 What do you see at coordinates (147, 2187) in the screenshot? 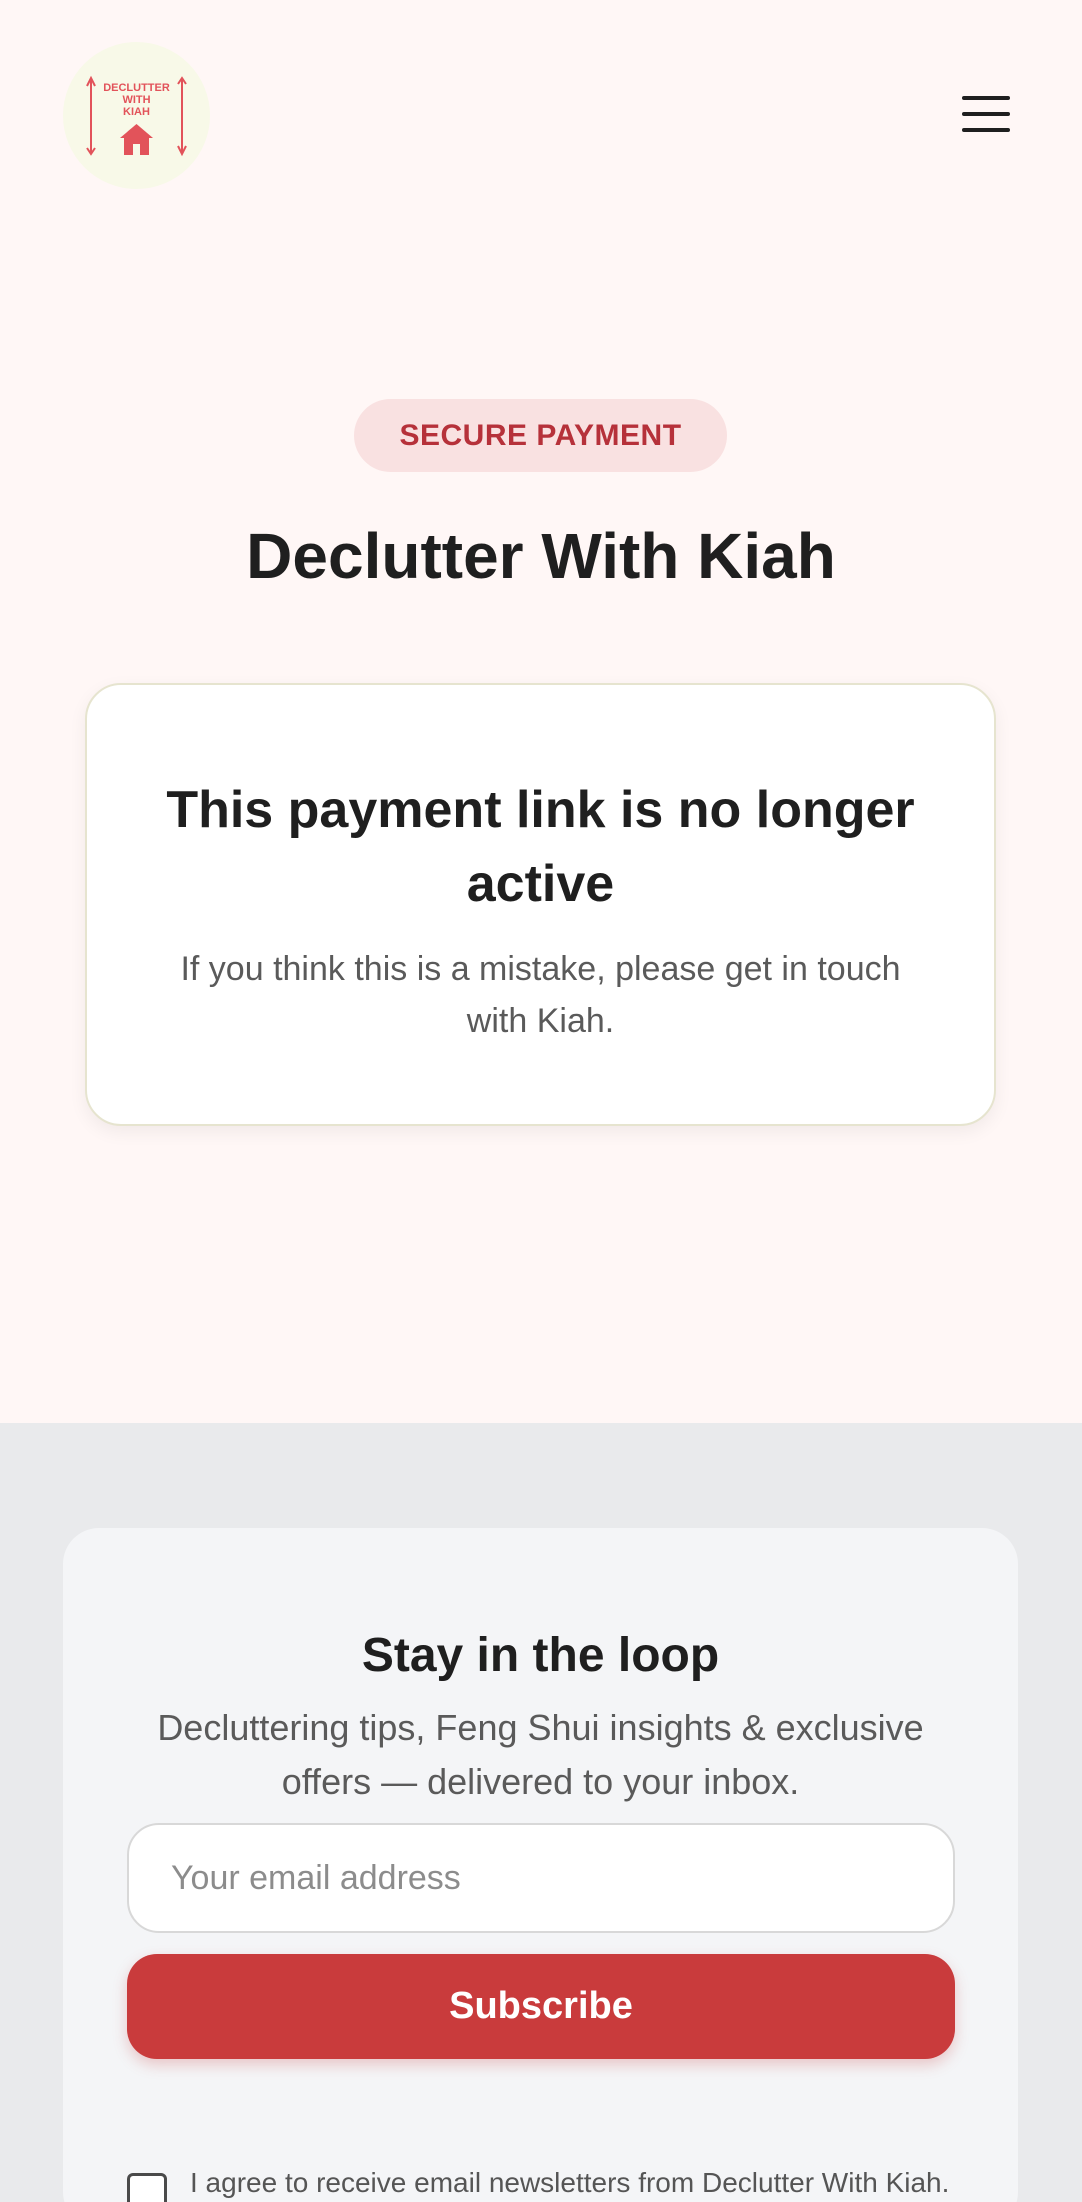
I see `consent-checkbox` at bounding box center [147, 2187].